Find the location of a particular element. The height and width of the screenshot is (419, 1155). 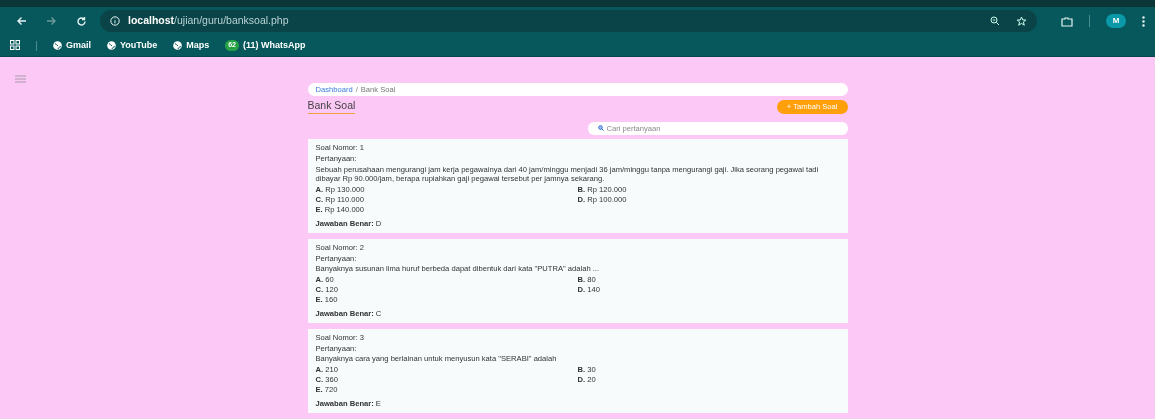

info-icon is located at coordinates (115, 21).